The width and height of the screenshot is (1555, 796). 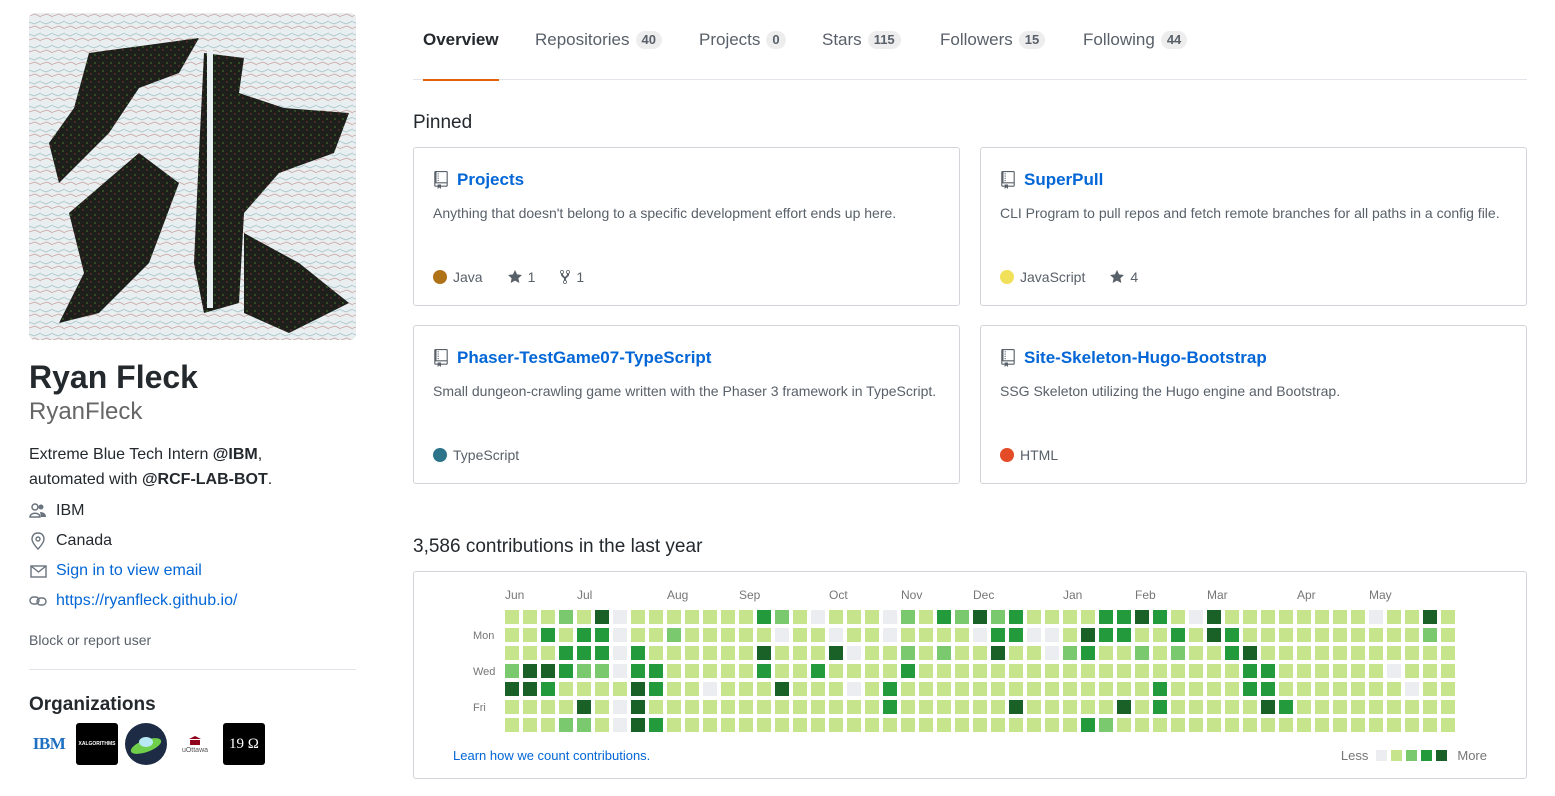 What do you see at coordinates (551, 755) in the screenshot?
I see `learn-contributions-link: Learn how we count contributions.` at bounding box center [551, 755].